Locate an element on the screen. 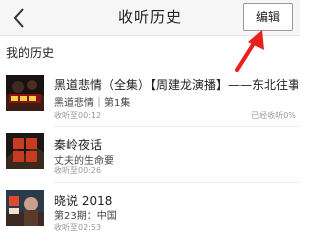  item-progress: 收听至00:26 is located at coordinates (78, 170).